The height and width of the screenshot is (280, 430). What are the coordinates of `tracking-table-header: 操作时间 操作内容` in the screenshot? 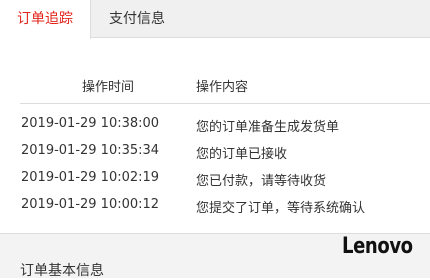 It's located at (215, 86).